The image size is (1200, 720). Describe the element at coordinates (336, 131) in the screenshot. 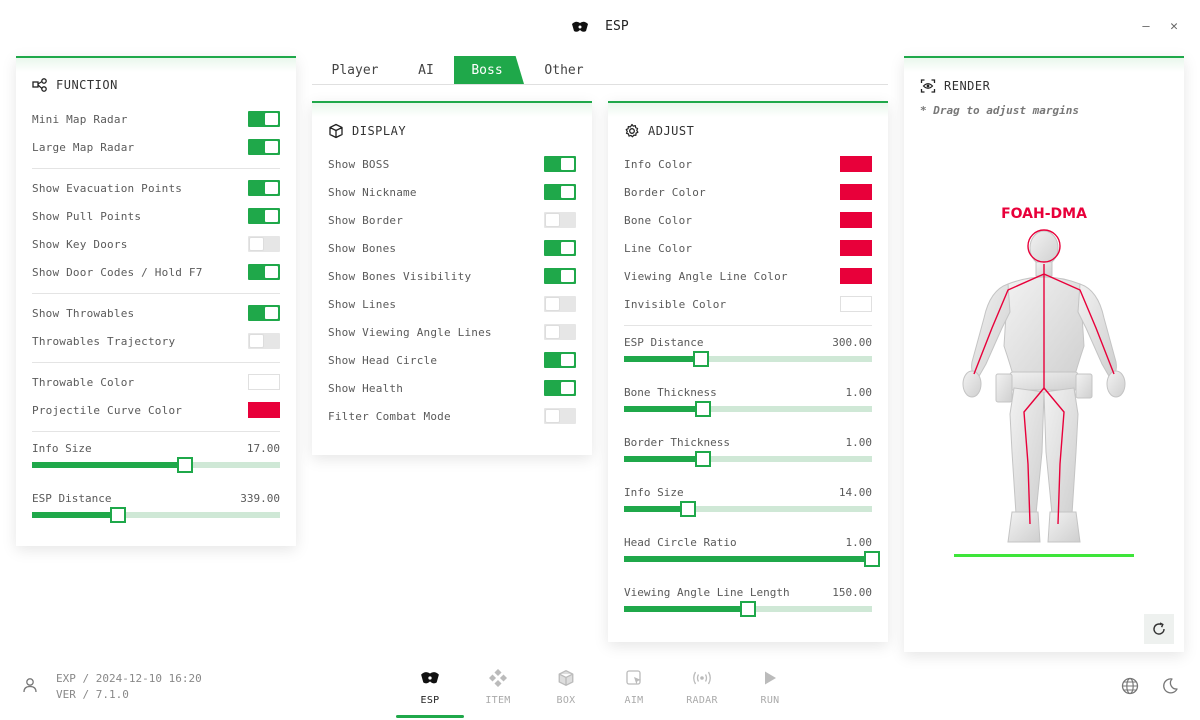

I see `cube-icon` at that location.